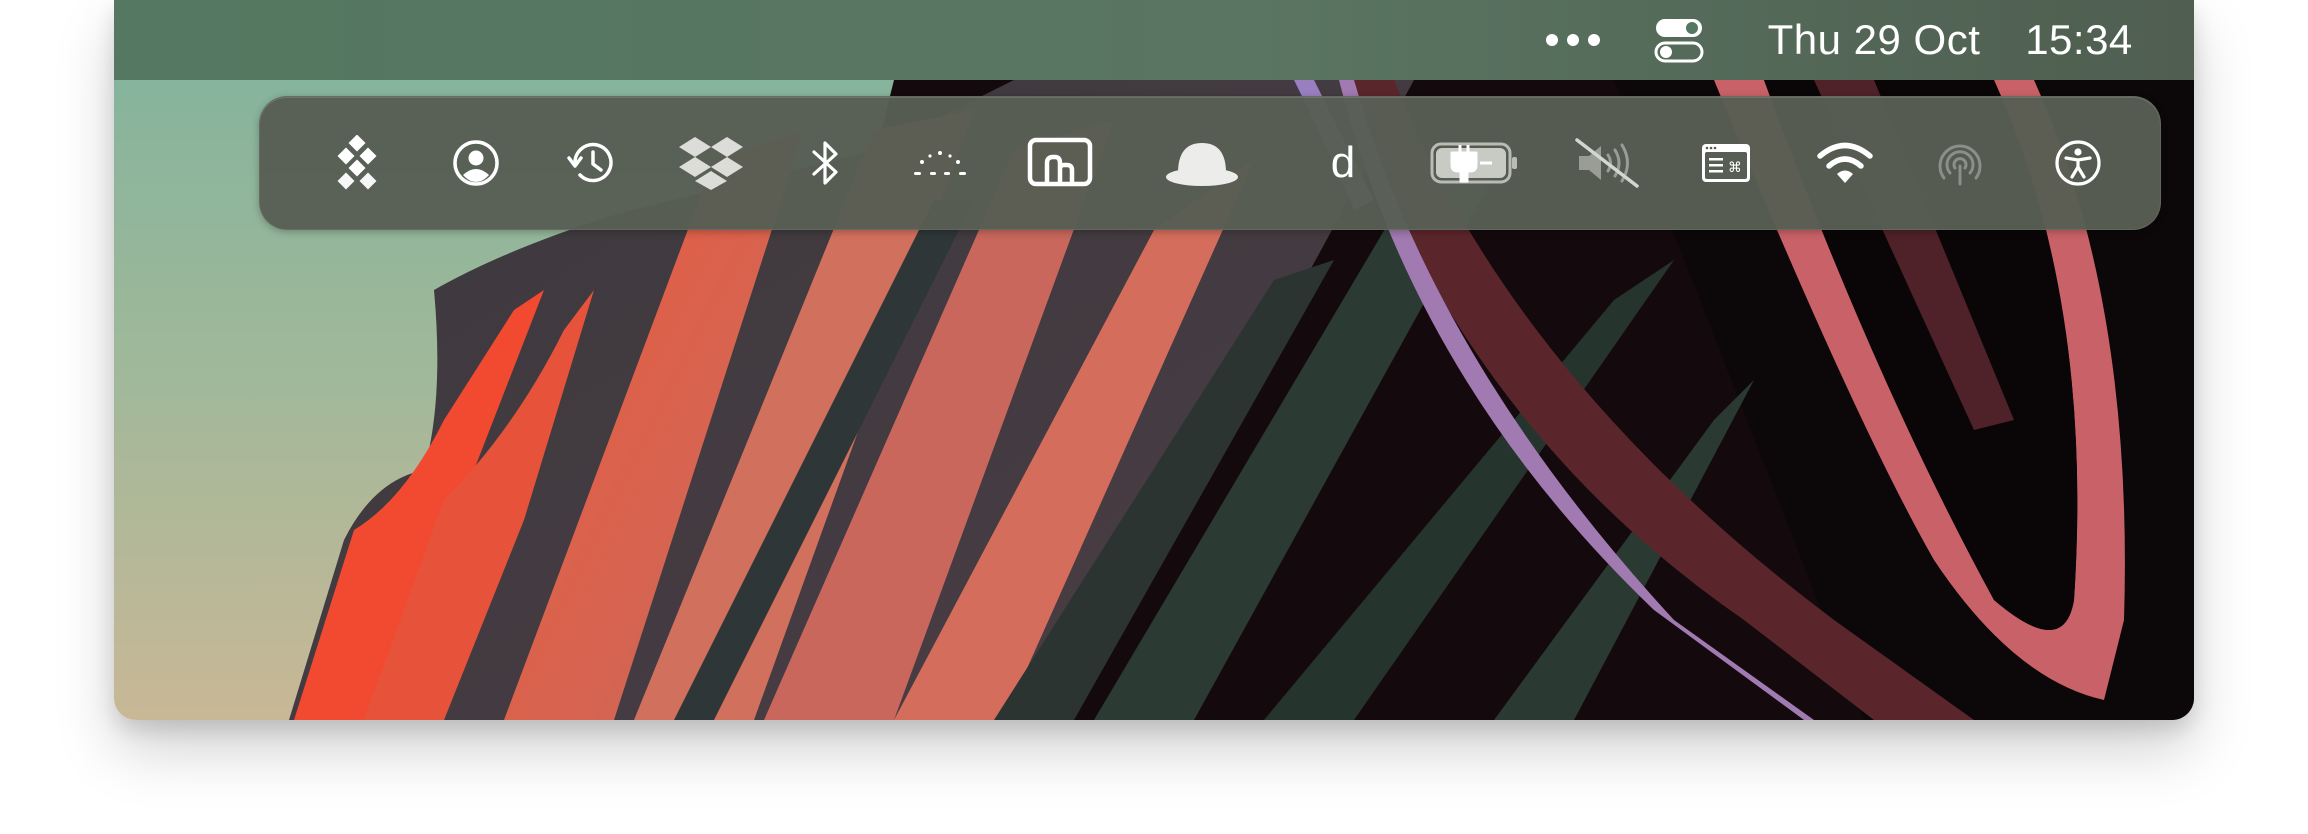  I want to click on diamond-grid-icon, so click(357, 163).